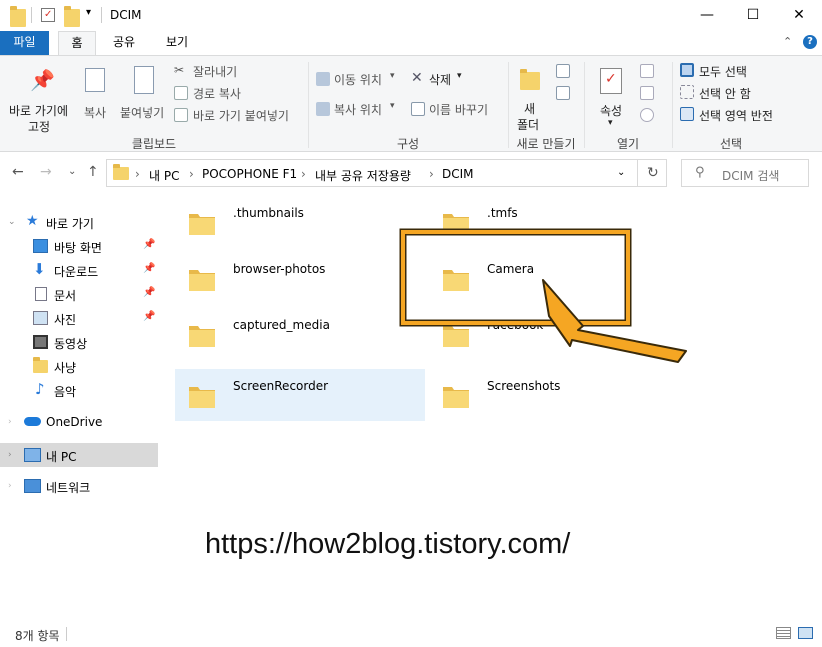 This screenshot has width=822, height=647. I want to click on history-icon, so click(647, 115).